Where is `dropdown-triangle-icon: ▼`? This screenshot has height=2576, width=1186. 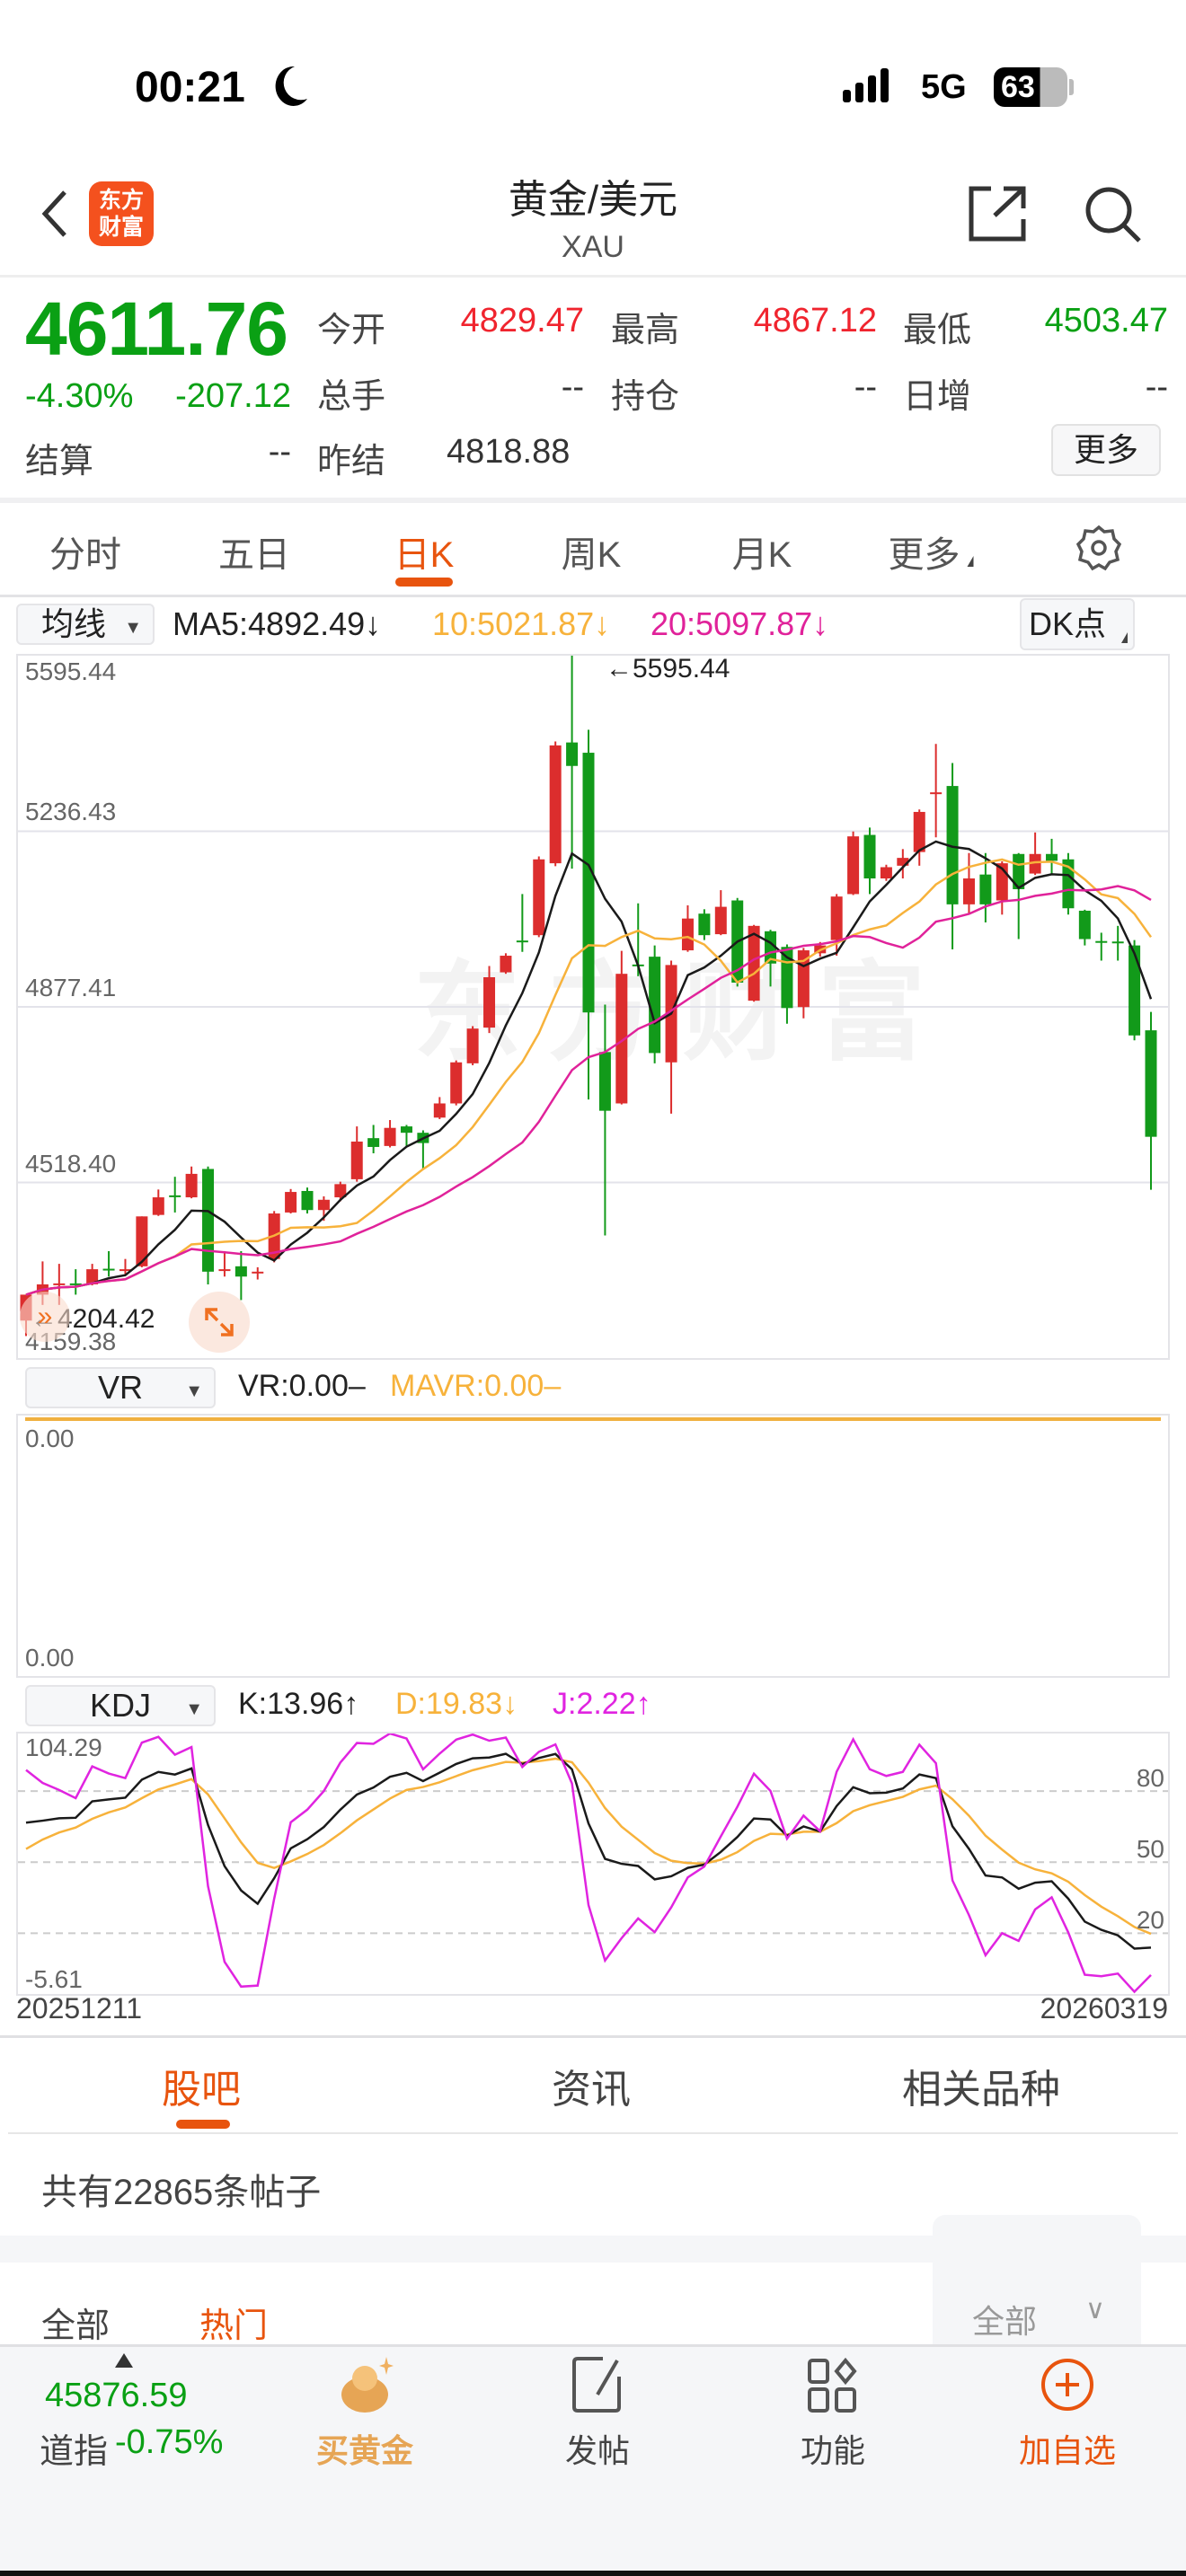
dropdown-triangle-icon: ▼ is located at coordinates (194, 1391).